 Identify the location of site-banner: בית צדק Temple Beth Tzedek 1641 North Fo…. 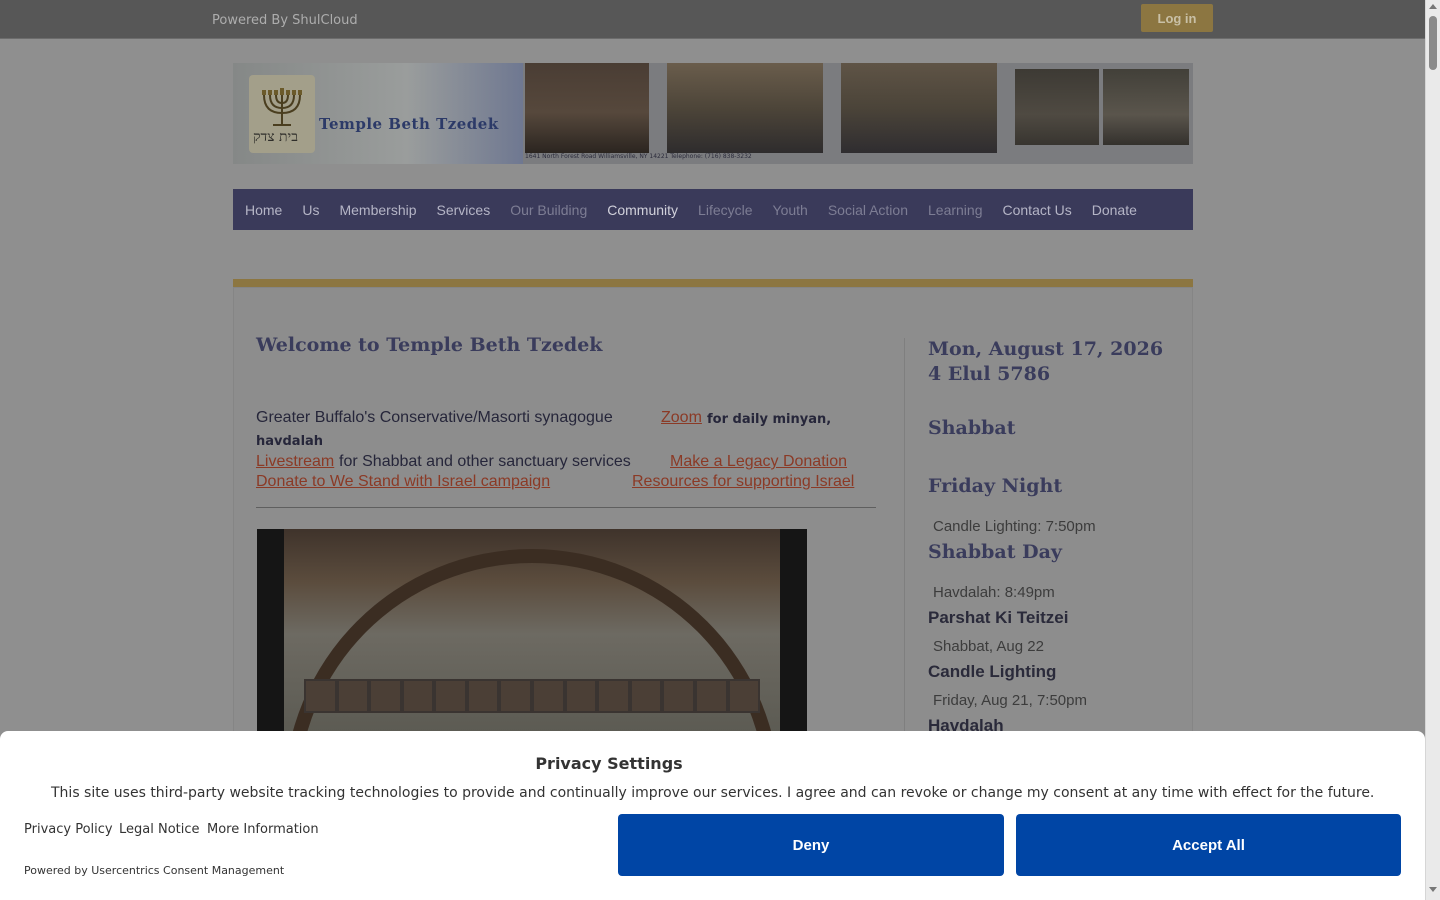
(713, 113).